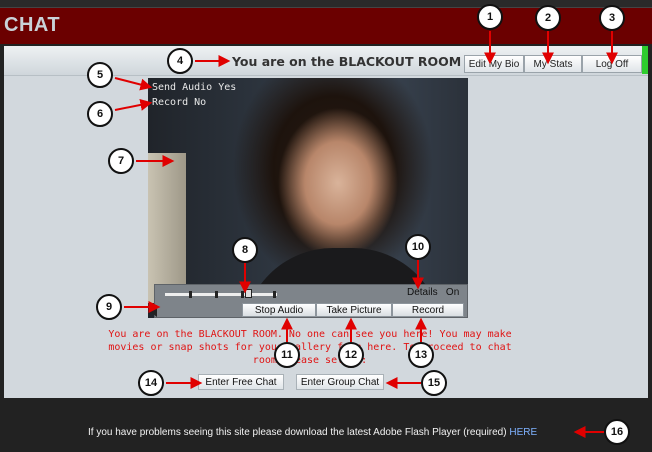 The height and width of the screenshot is (452, 652). Describe the element at coordinates (179, 102) in the screenshot. I see `record-status: Record No` at that location.